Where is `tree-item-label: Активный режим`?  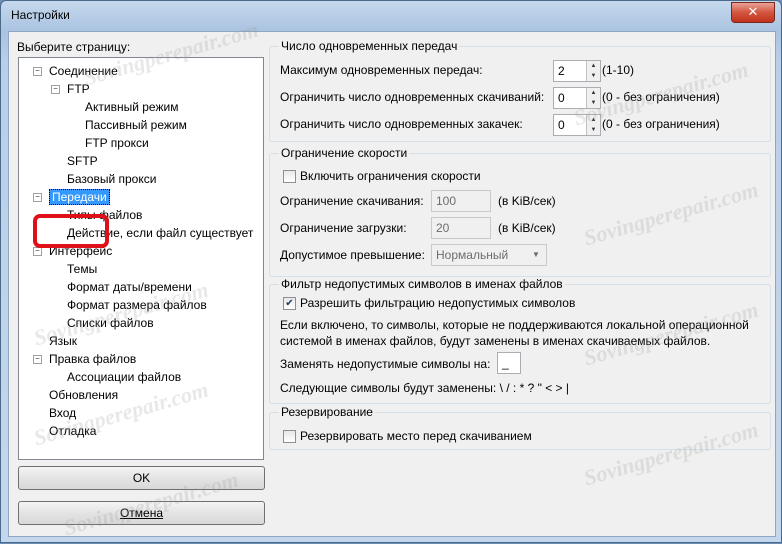 tree-item-label: Активный режим is located at coordinates (132, 107).